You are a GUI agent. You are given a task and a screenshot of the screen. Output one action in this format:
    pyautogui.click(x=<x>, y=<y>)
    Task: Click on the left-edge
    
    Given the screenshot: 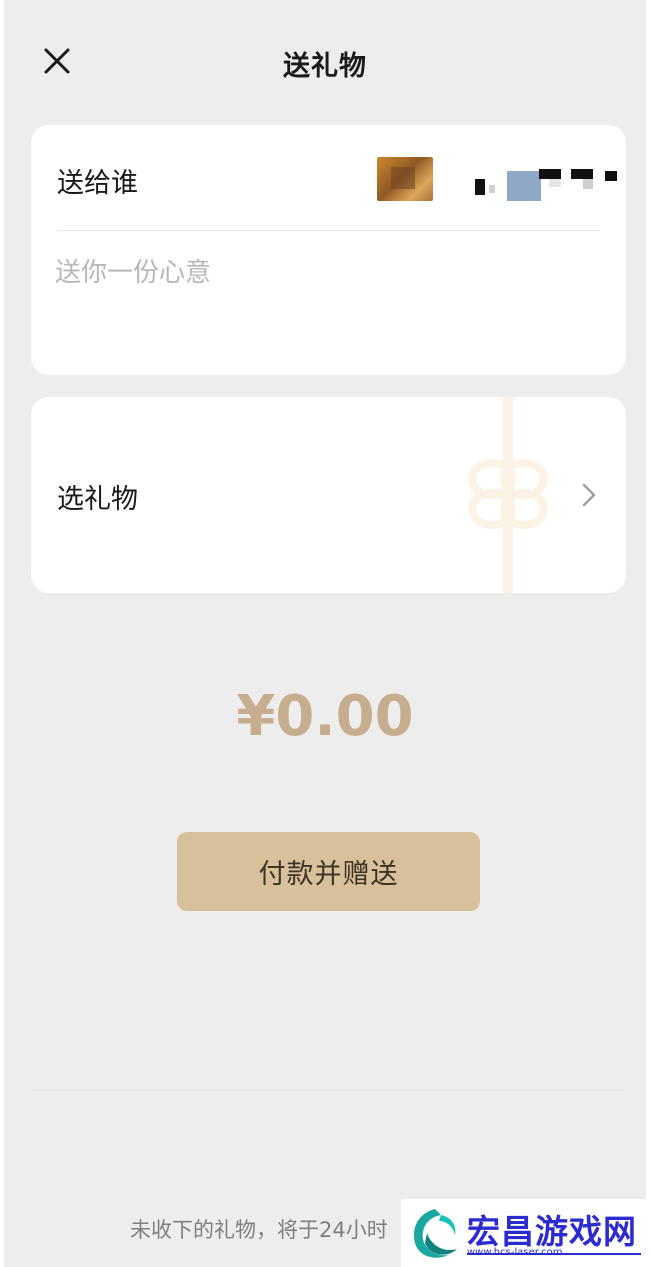 What is the action you would take?
    pyautogui.click(x=2, y=633)
    